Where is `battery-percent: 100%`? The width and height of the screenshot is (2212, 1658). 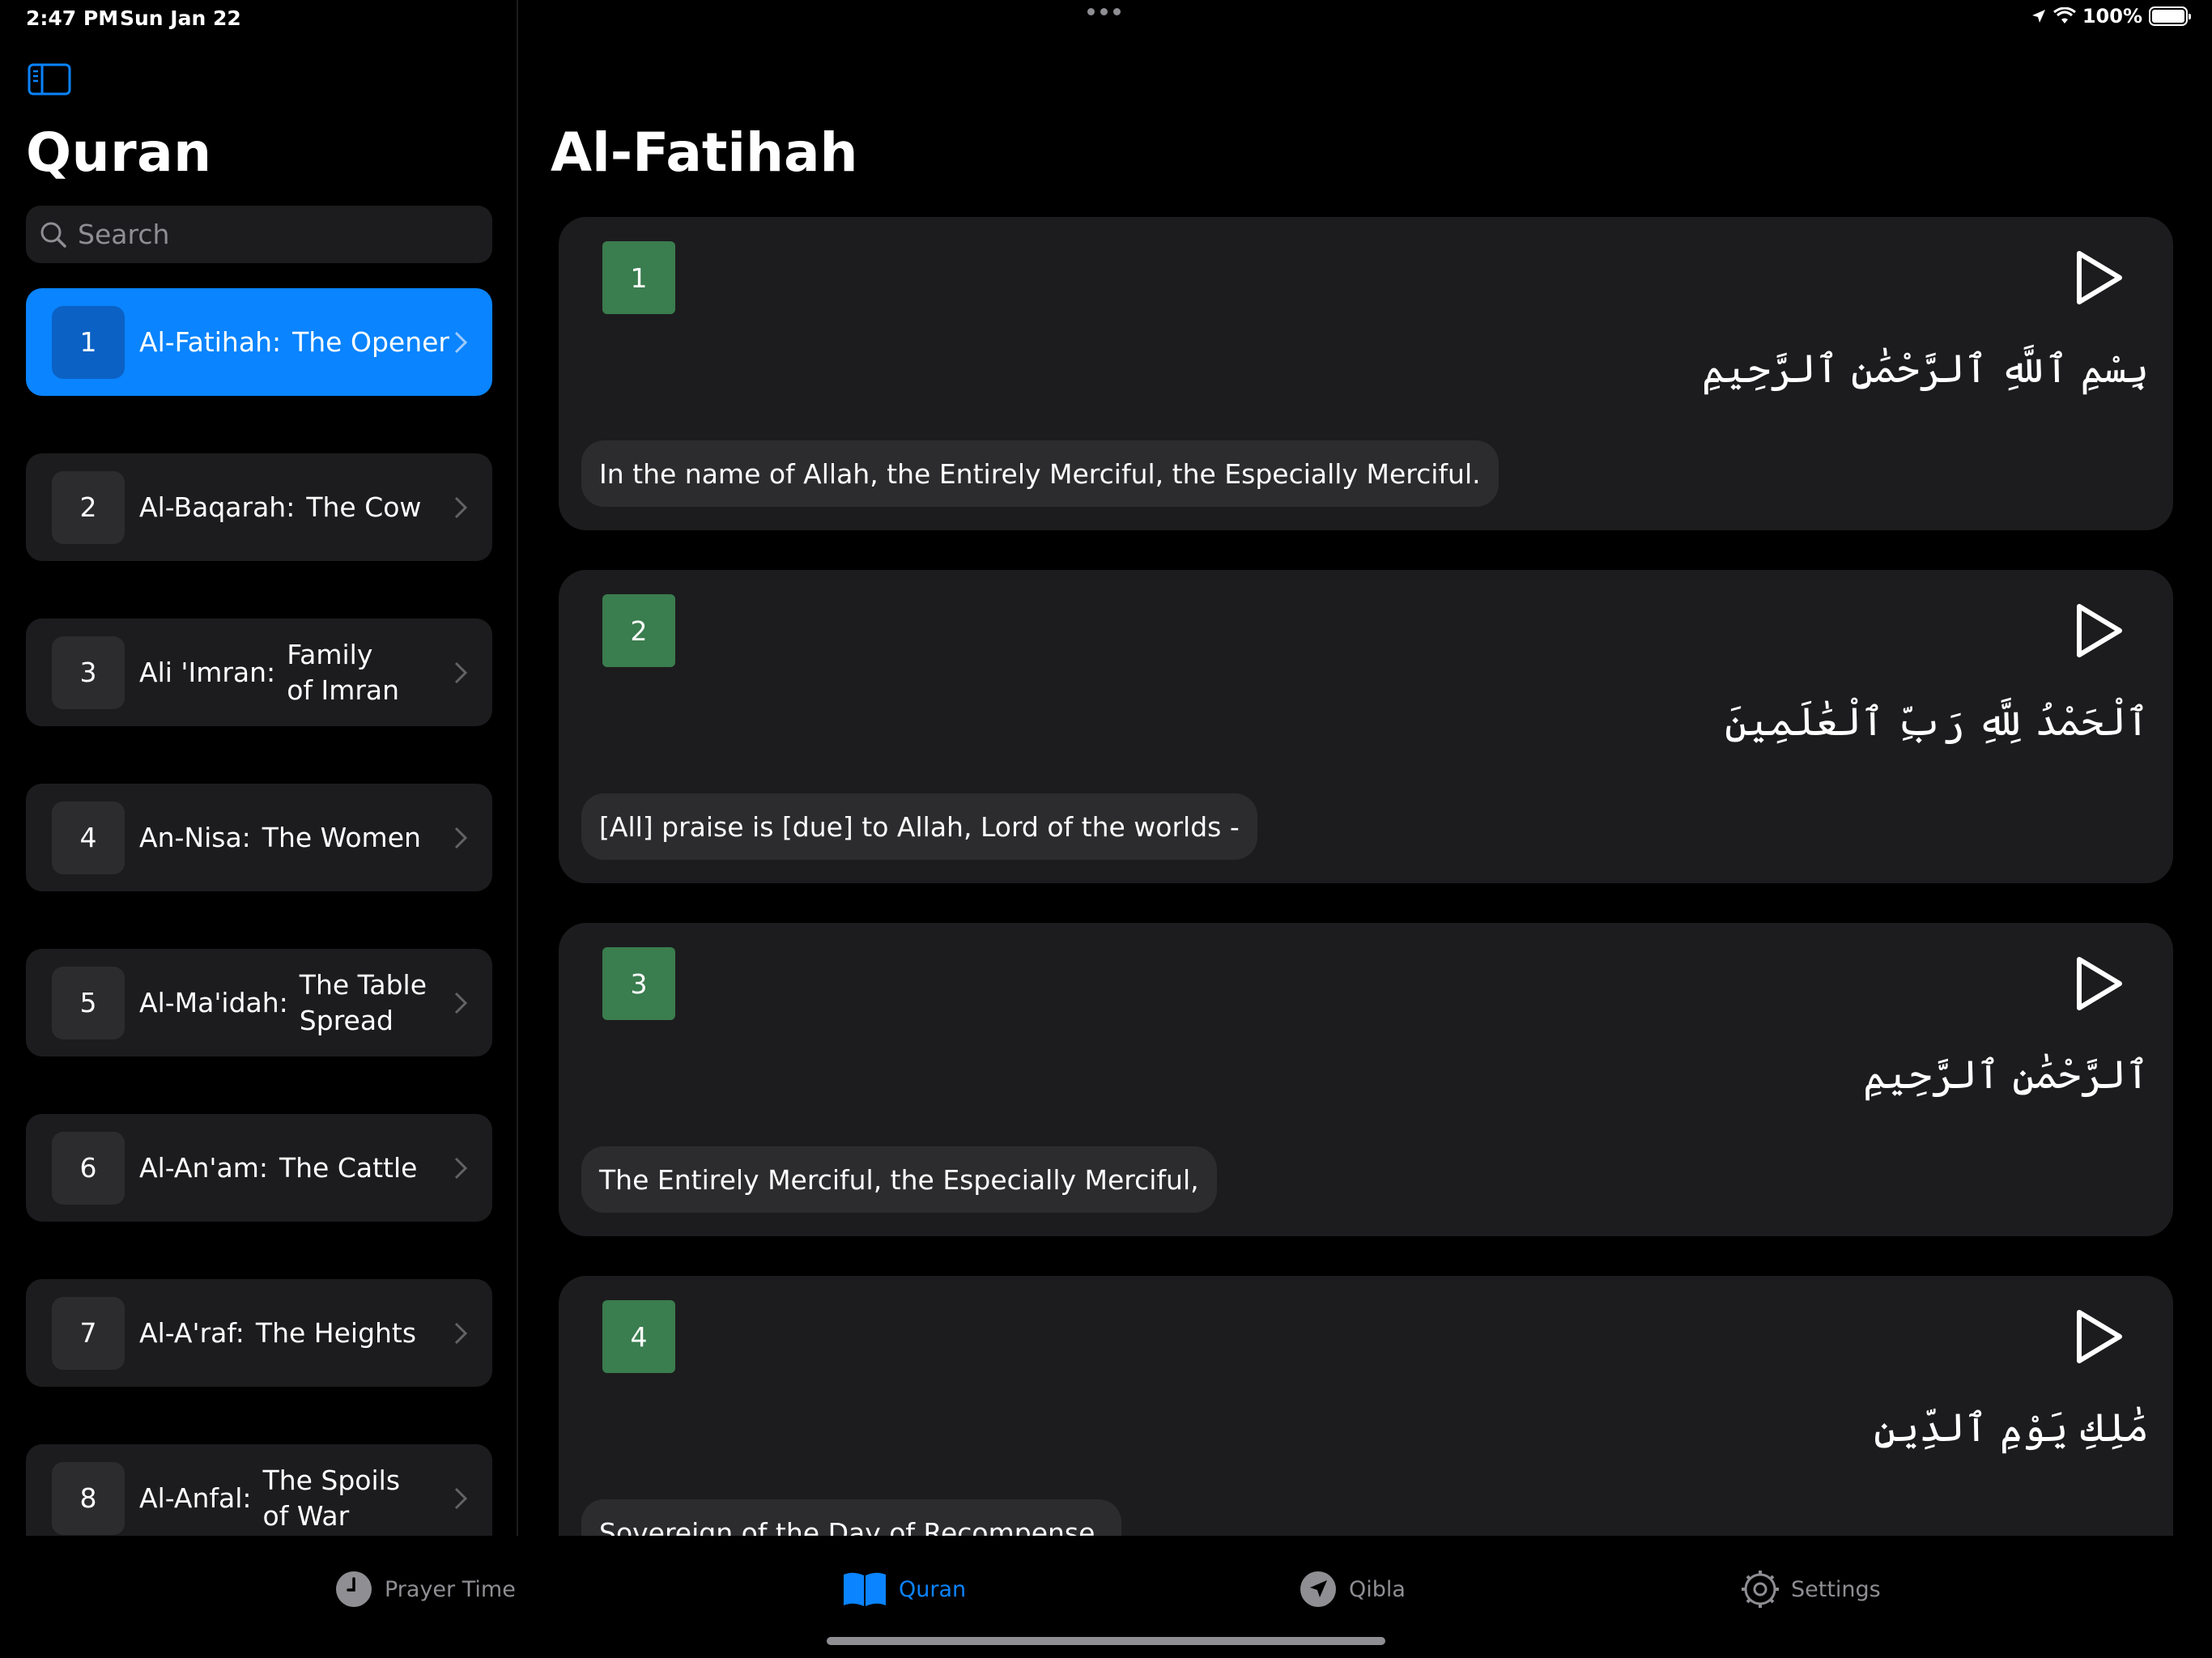 battery-percent: 100% is located at coordinates (2112, 16).